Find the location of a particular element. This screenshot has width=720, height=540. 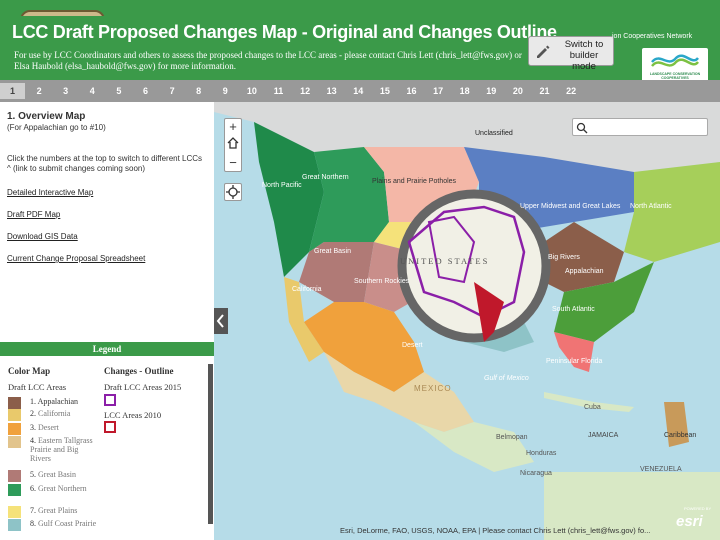

legend-outline-2015-swatch is located at coordinates (110, 400).